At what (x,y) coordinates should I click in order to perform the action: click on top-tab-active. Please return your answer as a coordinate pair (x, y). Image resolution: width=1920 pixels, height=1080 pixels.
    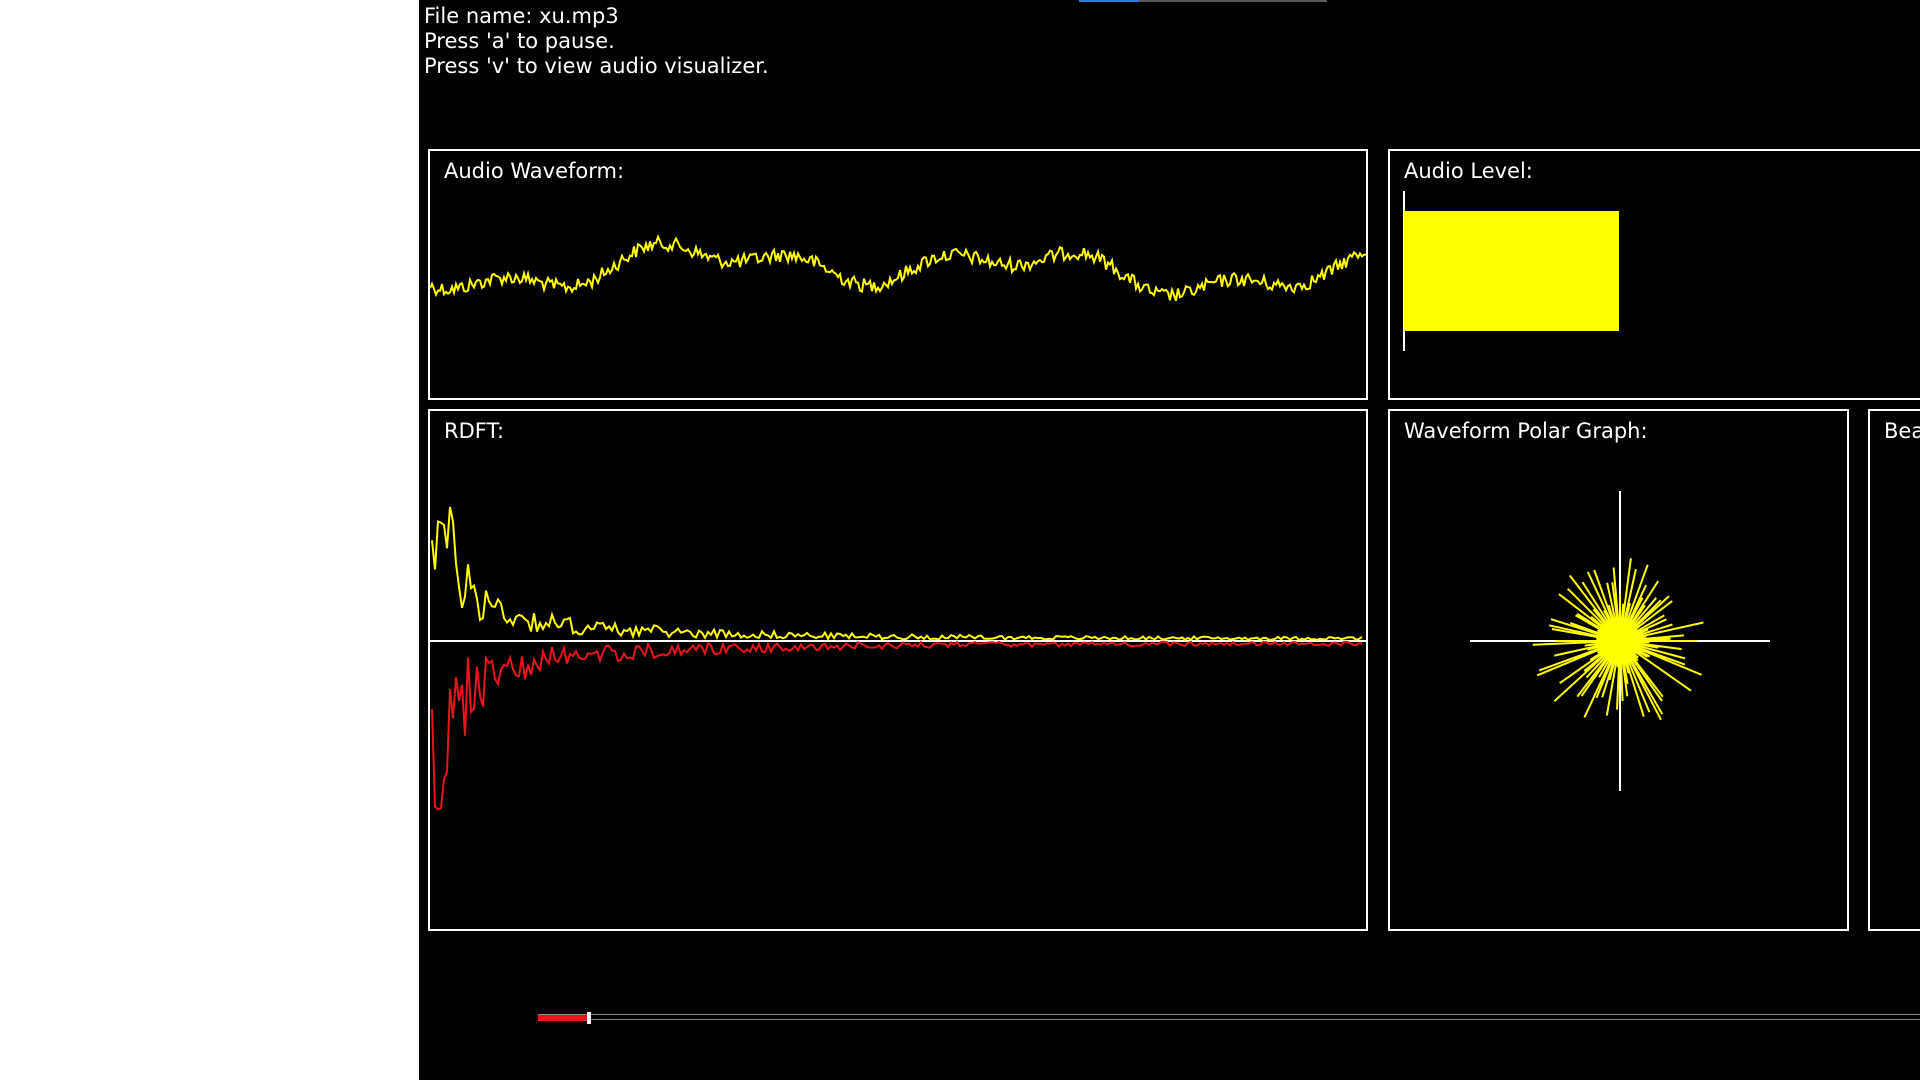
    Looking at the image, I should click on (1109, 1).